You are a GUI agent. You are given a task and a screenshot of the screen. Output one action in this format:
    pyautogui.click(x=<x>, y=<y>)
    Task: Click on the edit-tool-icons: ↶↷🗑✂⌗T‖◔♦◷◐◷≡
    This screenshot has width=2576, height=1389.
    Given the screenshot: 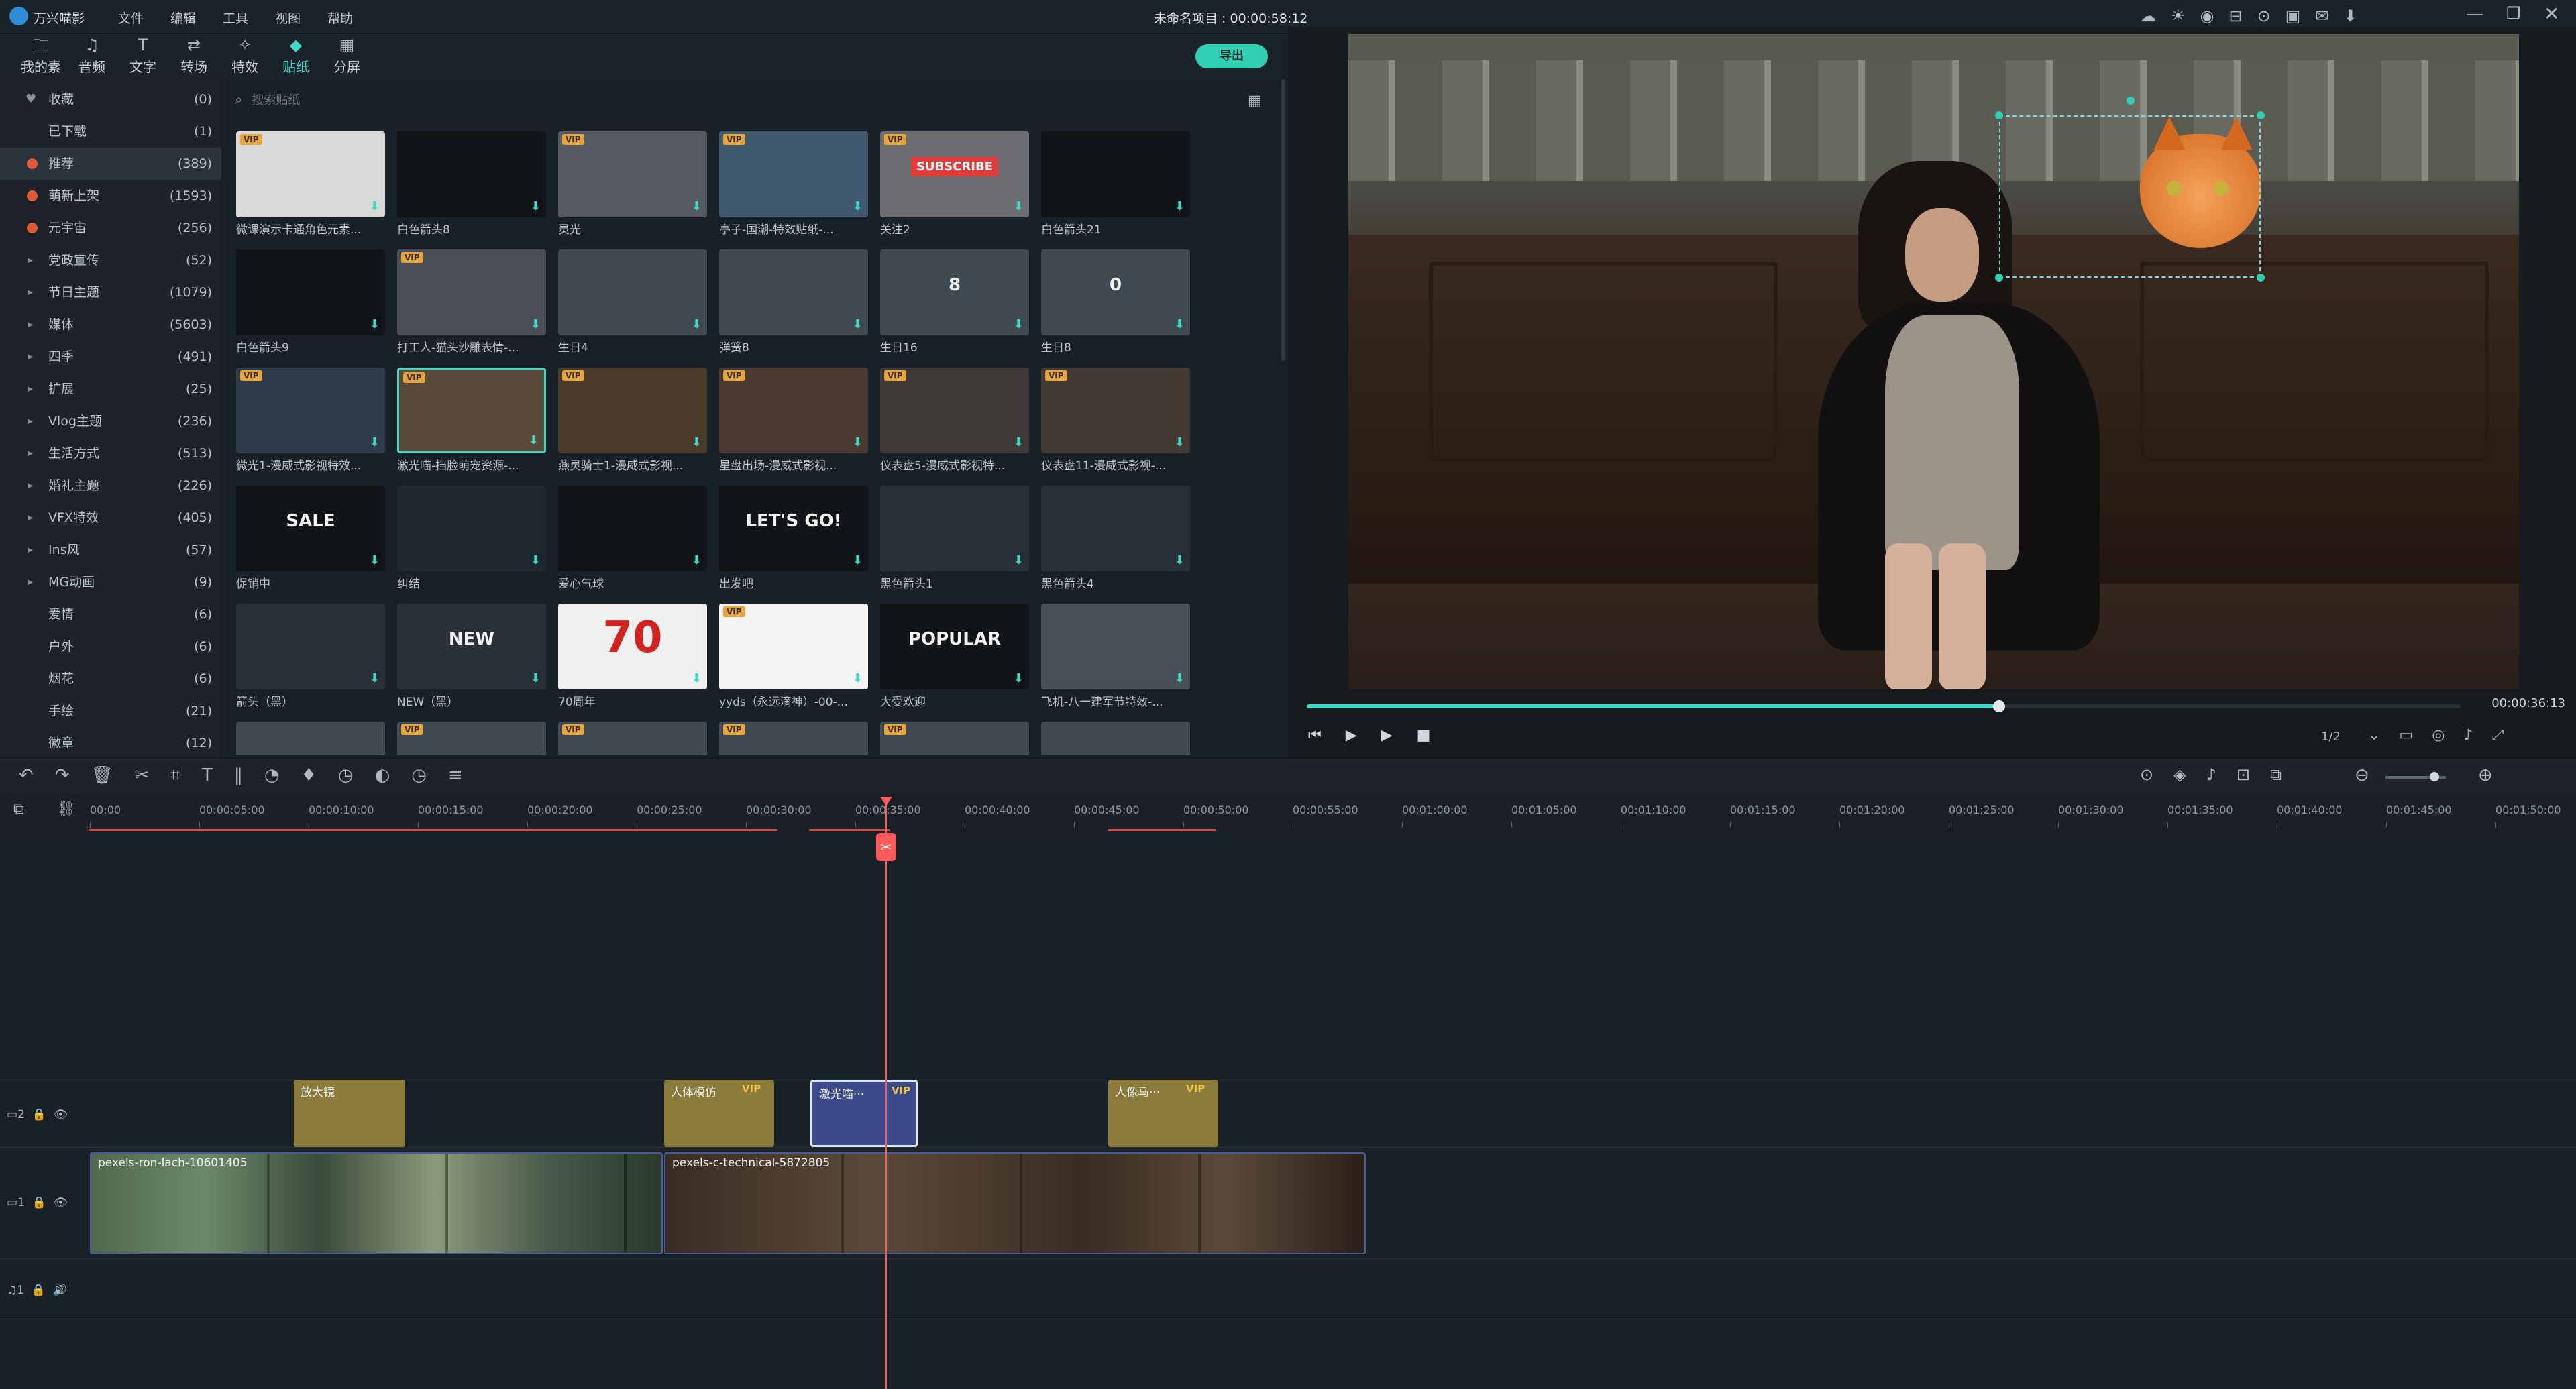 What is the action you would take?
    pyautogui.click(x=251, y=776)
    